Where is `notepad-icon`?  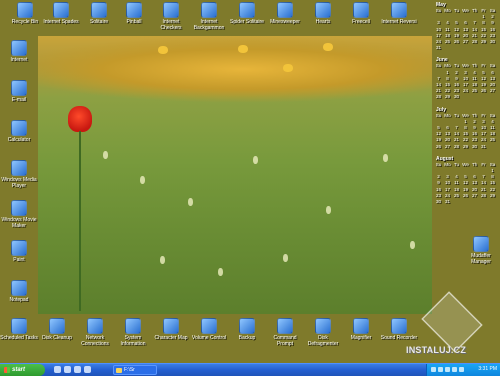
notepad-icon is located at coordinates (19, 288).